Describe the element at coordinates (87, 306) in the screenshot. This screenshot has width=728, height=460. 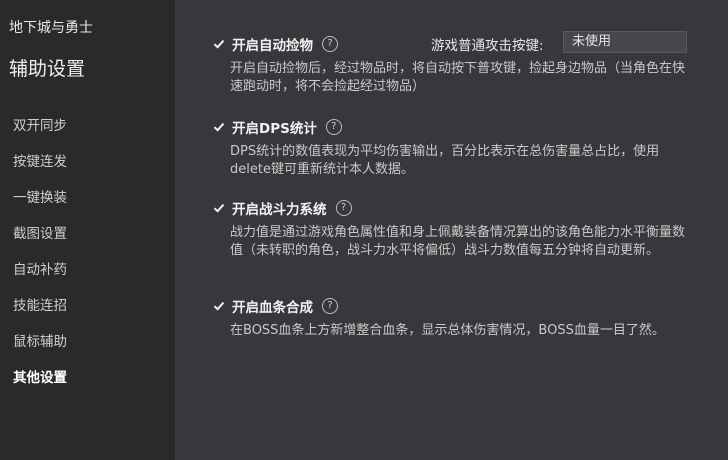
I see `sidebar-item-skill-combo: 技能连招` at that location.